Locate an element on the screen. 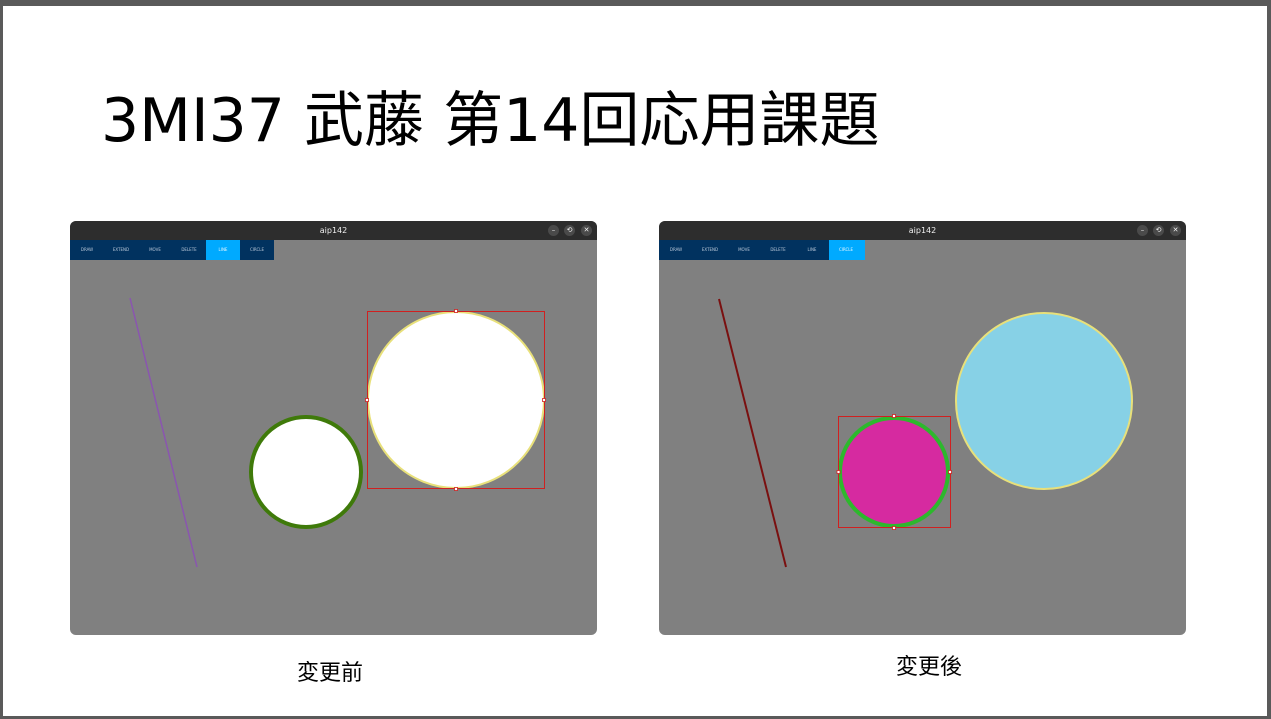 The height and width of the screenshot is (719, 1271). caption-before: 変更前 is located at coordinates (330, 673).